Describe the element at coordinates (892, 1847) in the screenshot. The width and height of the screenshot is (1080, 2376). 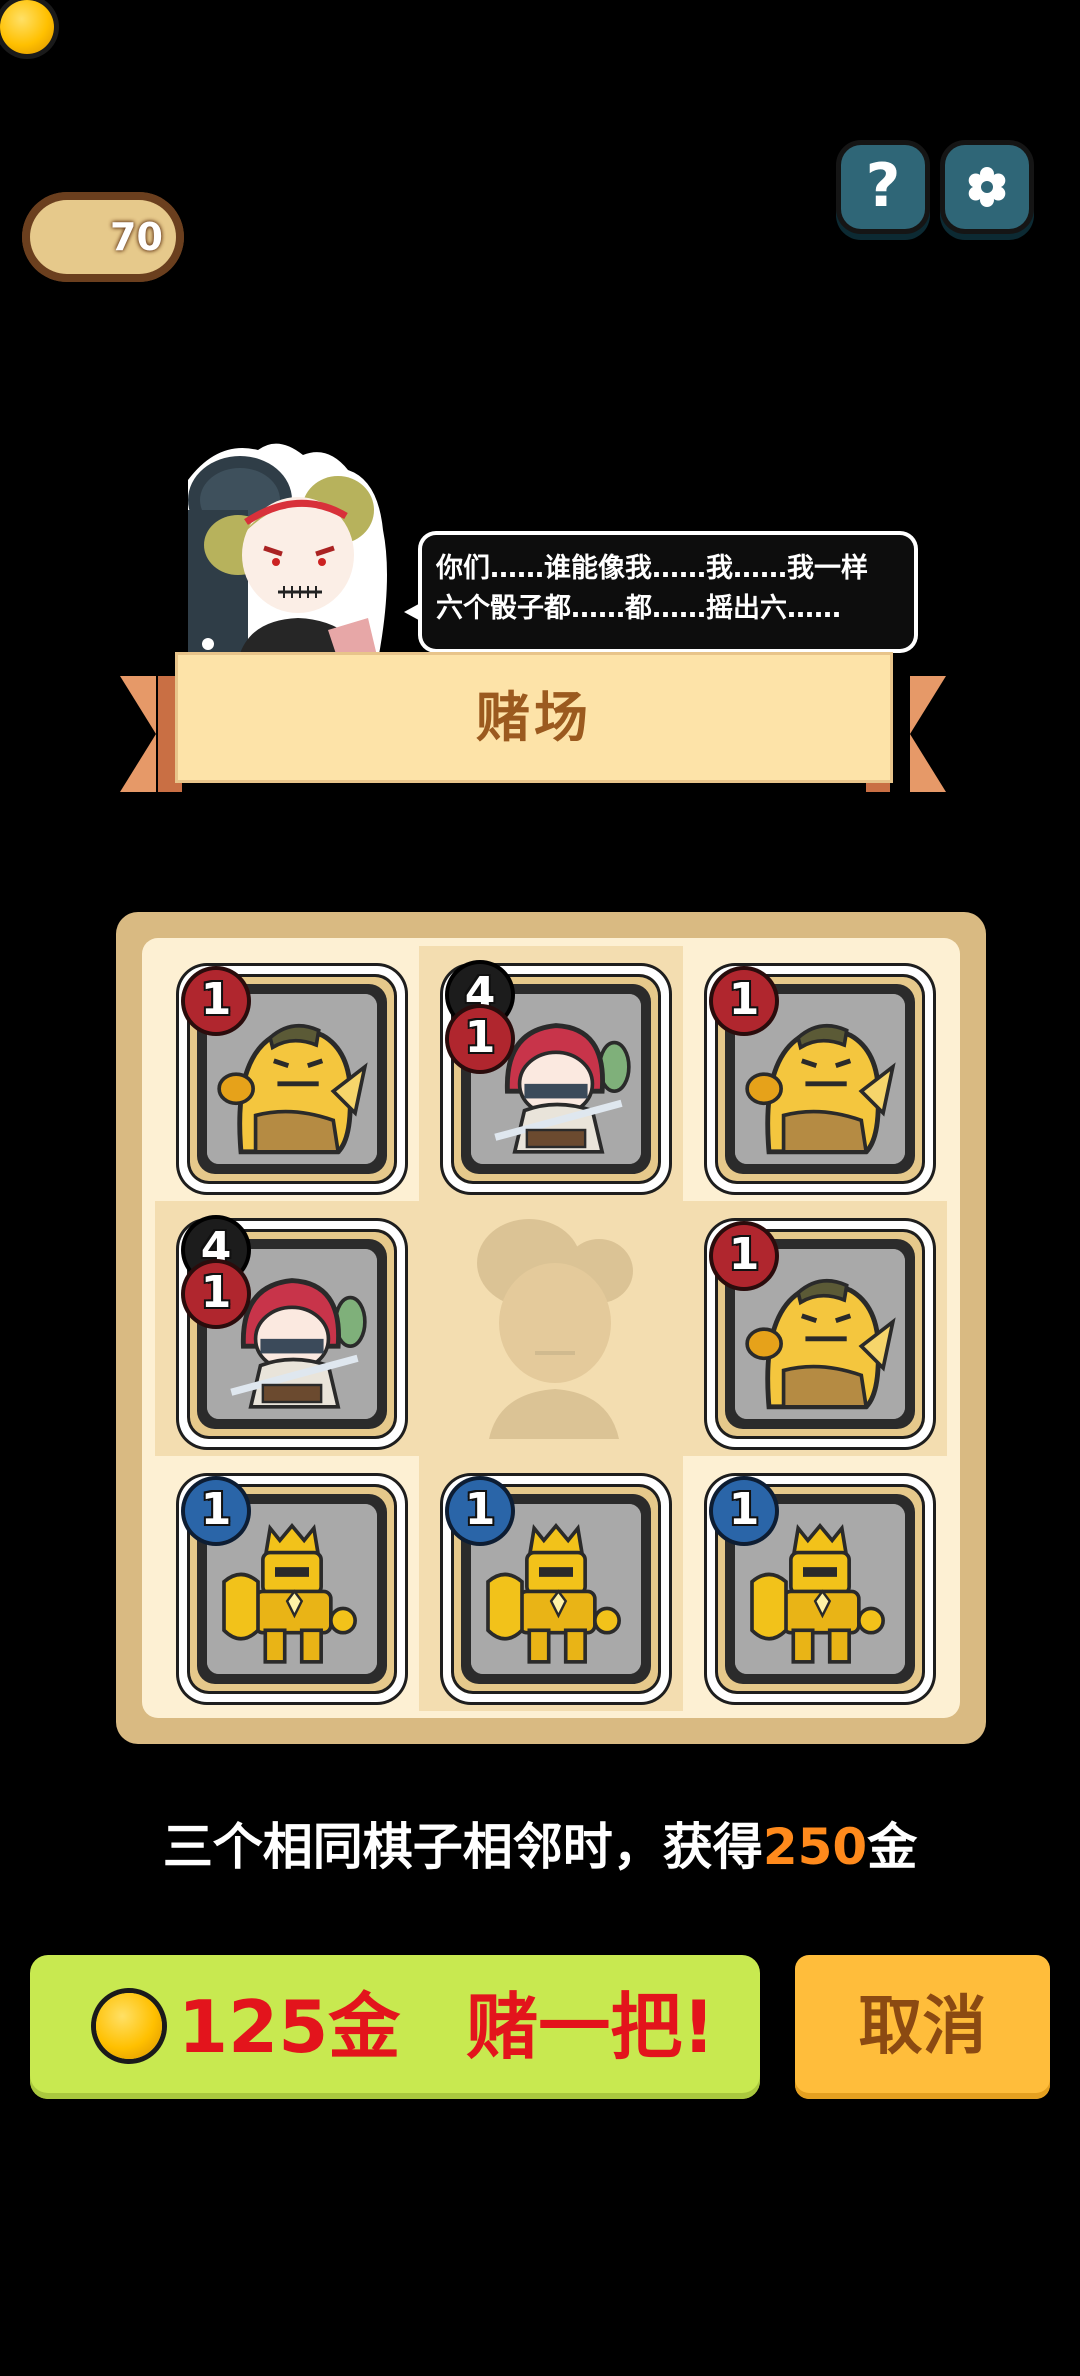
I see `rule-suffix: 金` at that location.